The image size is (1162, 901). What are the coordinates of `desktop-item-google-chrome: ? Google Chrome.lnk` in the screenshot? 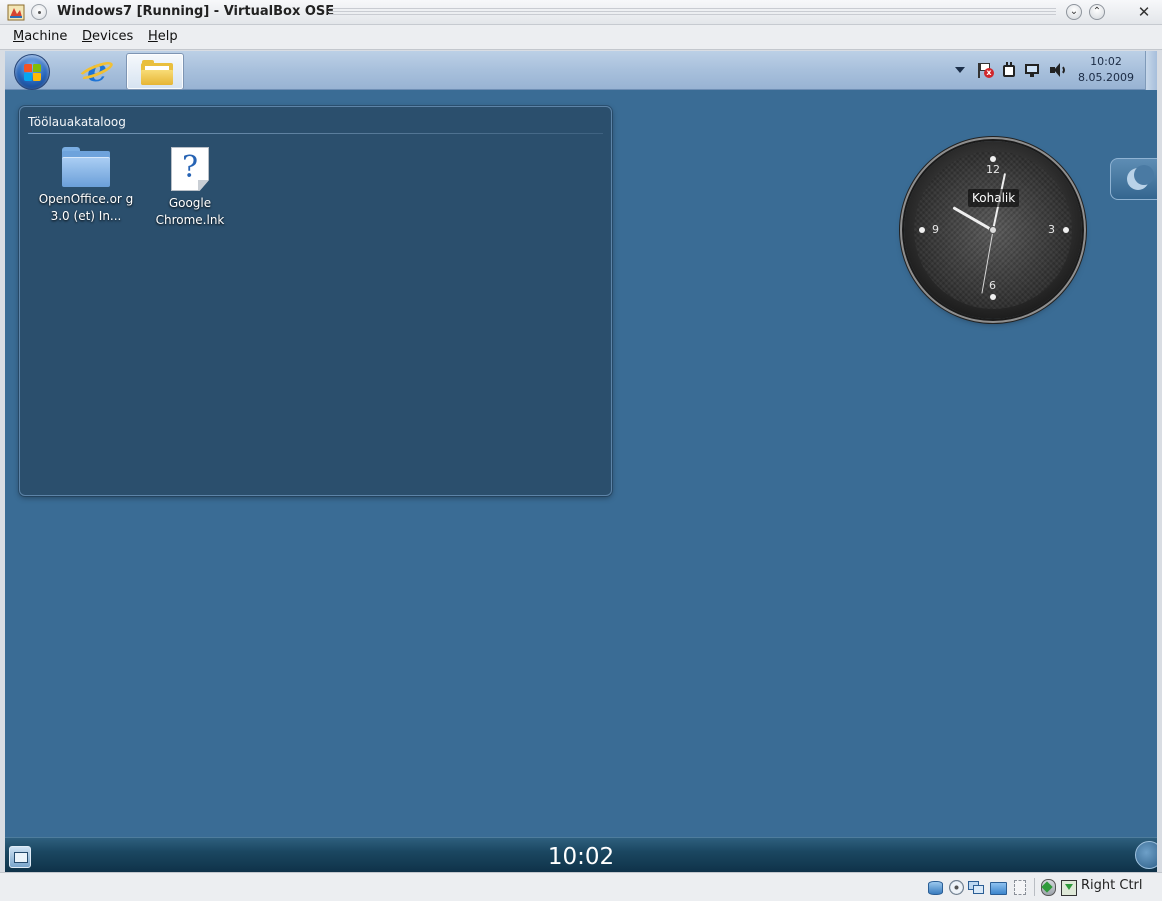 It's located at (190, 188).